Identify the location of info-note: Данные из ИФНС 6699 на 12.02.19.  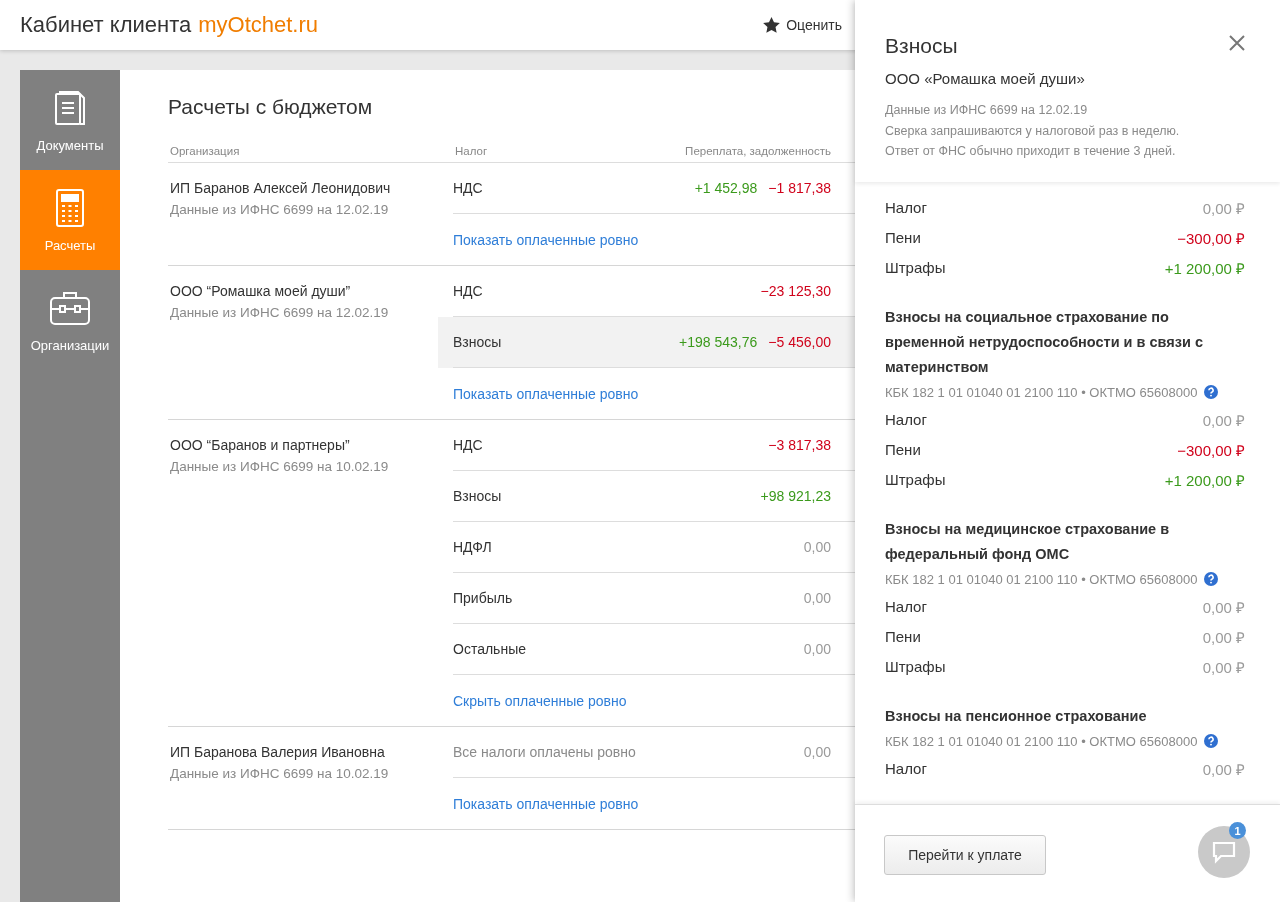
(987, 110).